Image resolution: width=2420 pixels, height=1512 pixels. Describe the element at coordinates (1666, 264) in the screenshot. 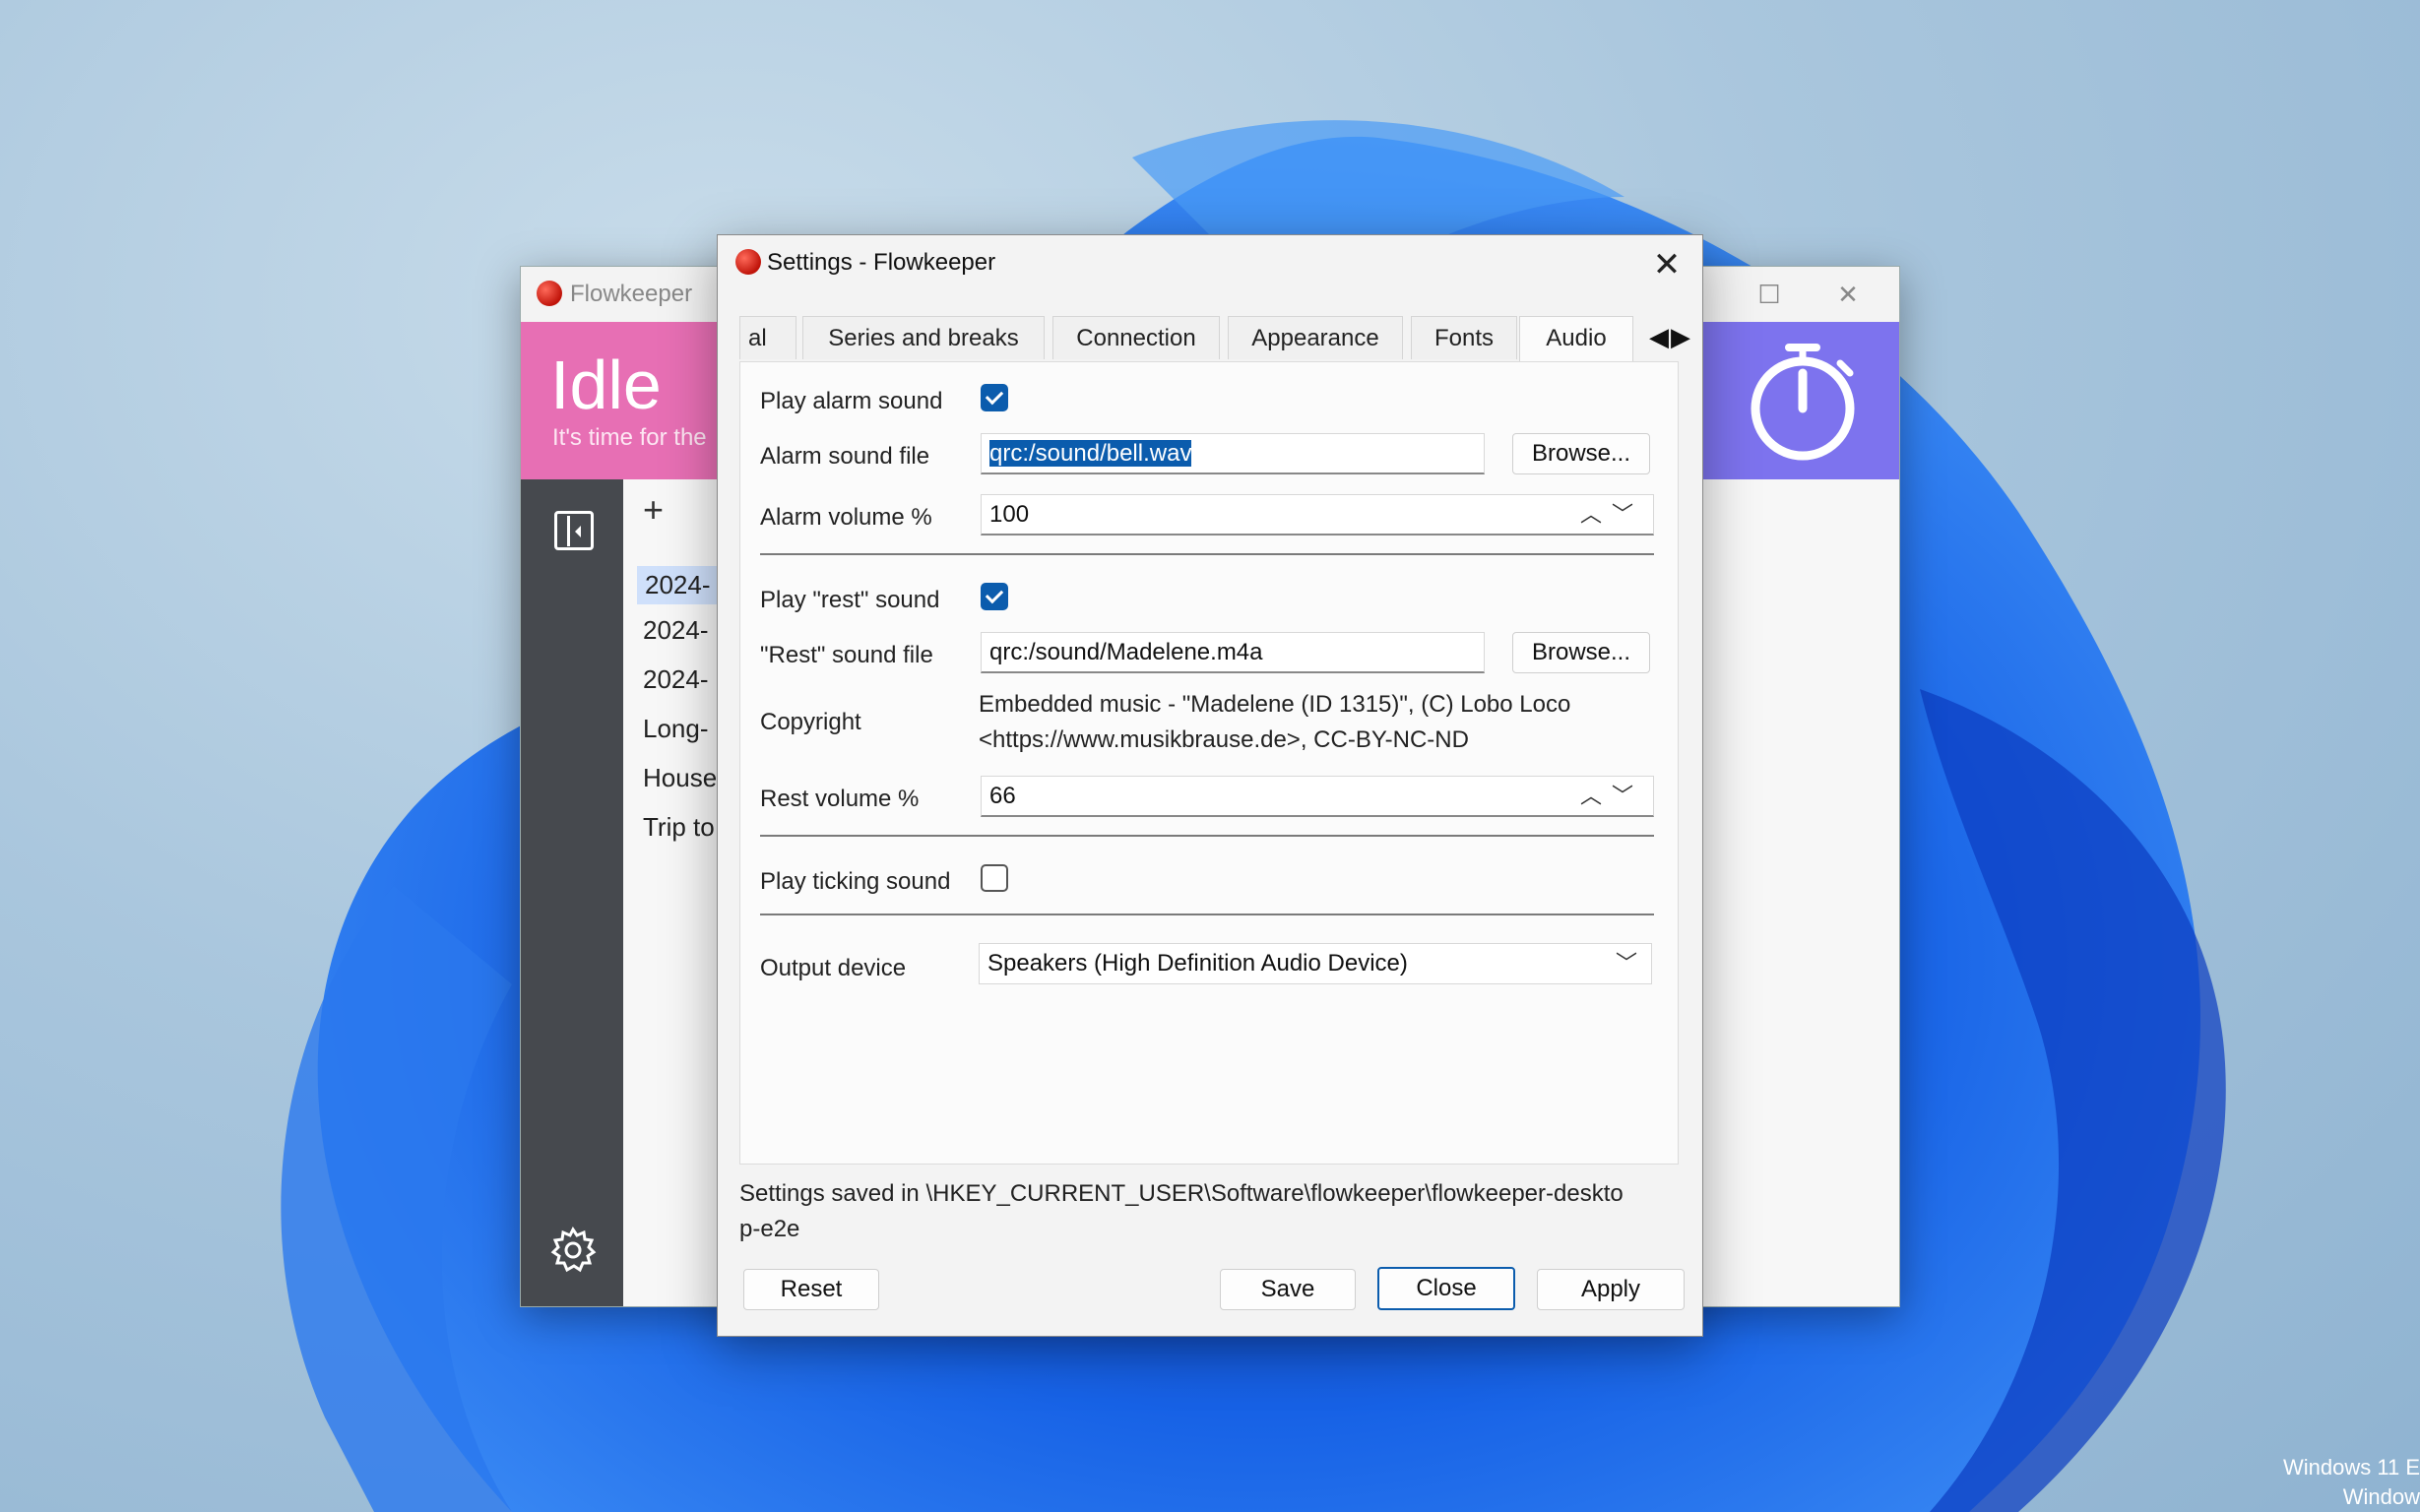

I see `dialog-close-icon: ✕` at that location.